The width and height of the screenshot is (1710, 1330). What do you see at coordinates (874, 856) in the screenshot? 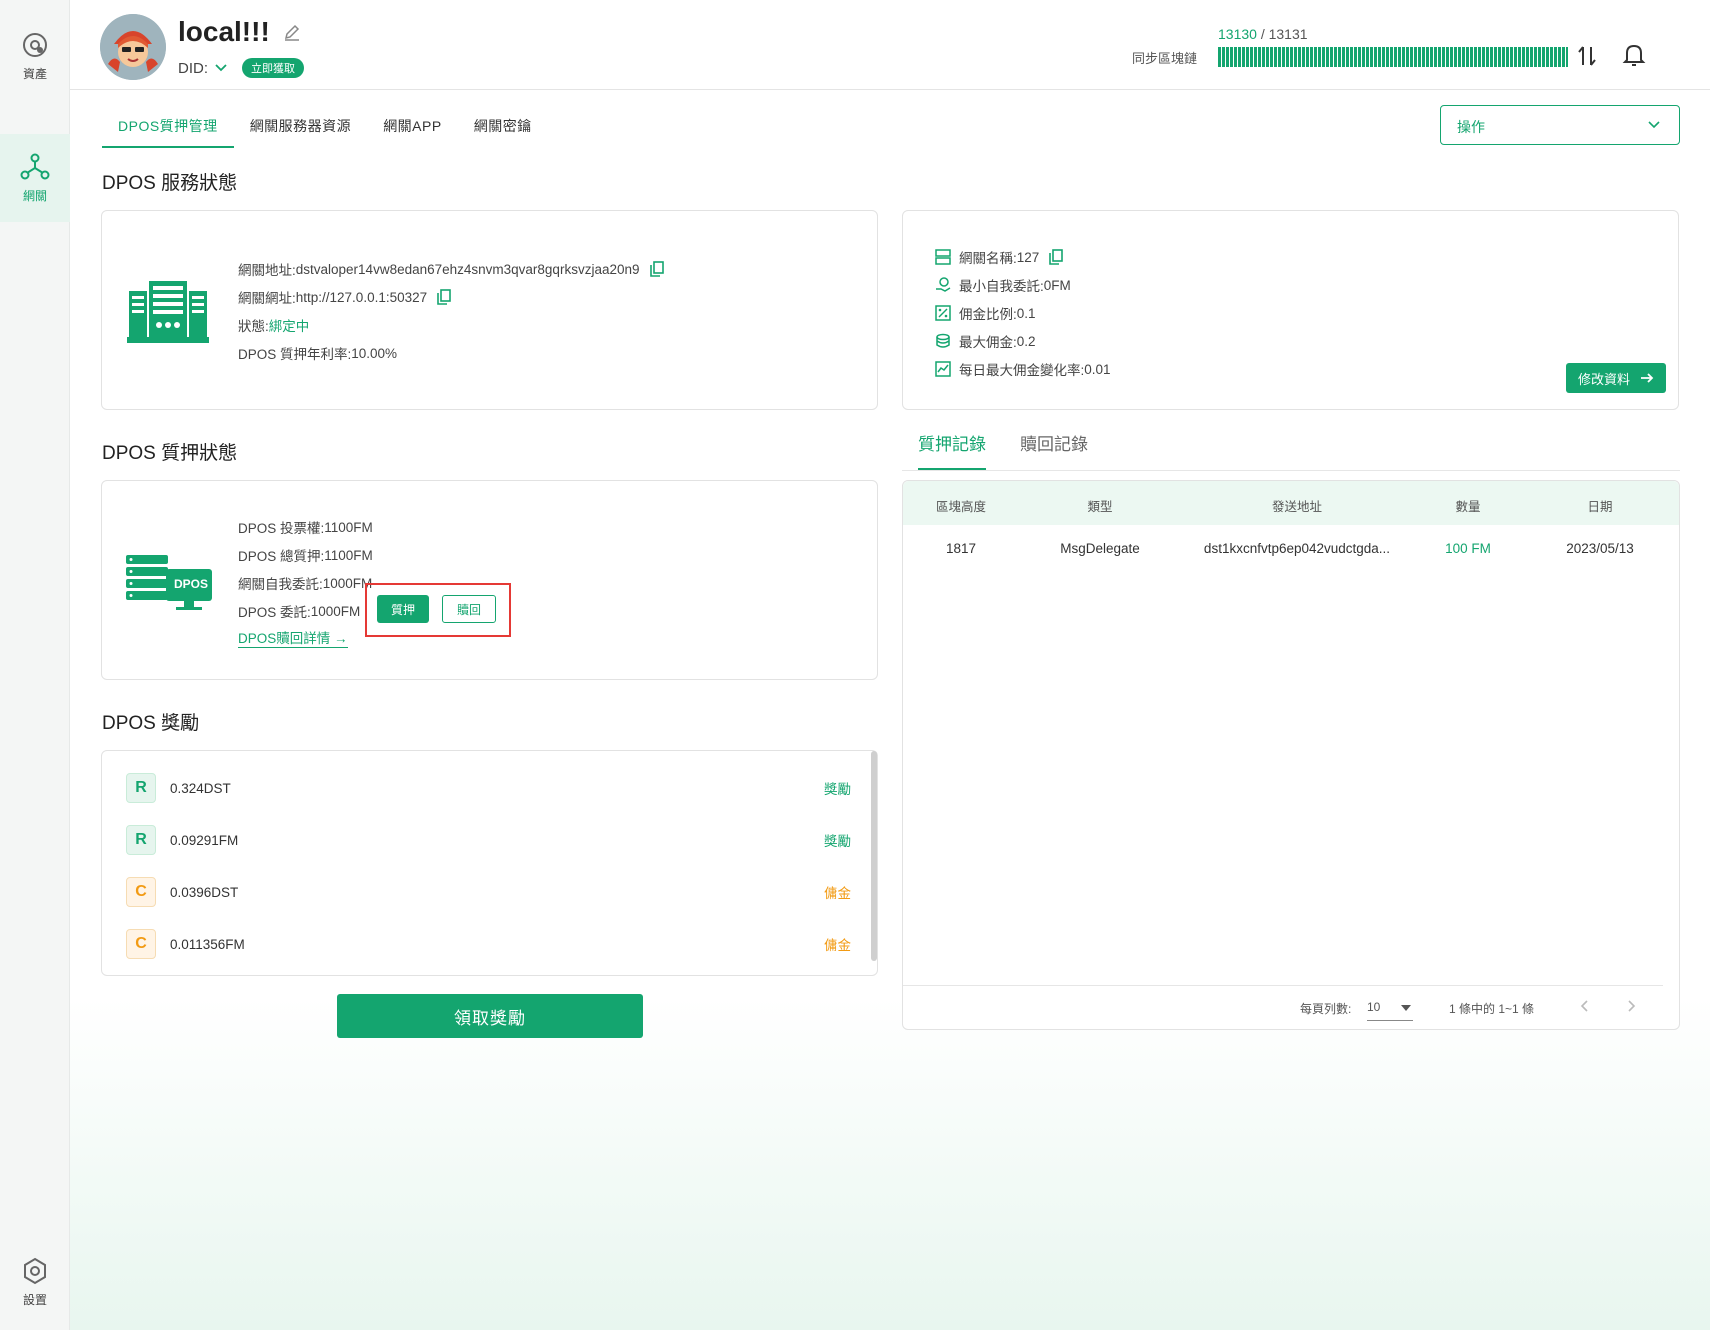
I see `scrollbar` at bounding box center [874, 856].